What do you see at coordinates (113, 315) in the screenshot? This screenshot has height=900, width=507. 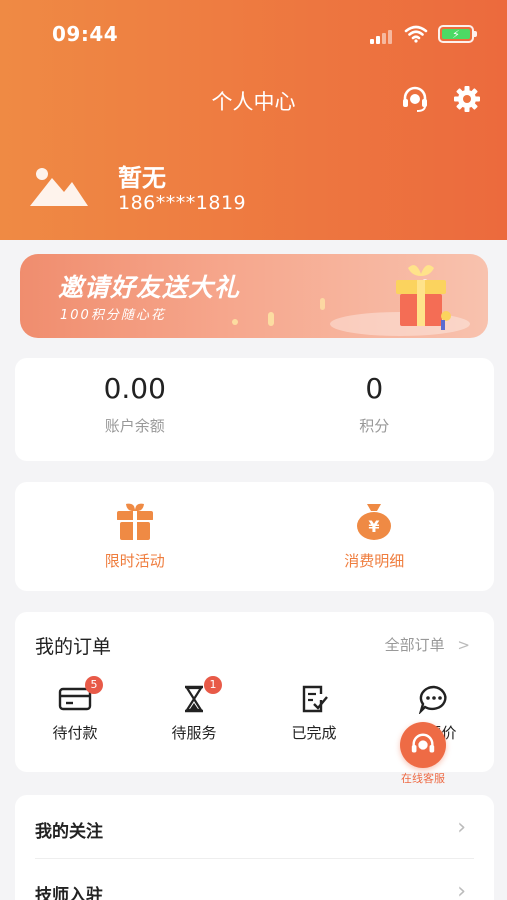 I see `banner-subtitle: 100积分随心花` at bounding box center [113, 315].